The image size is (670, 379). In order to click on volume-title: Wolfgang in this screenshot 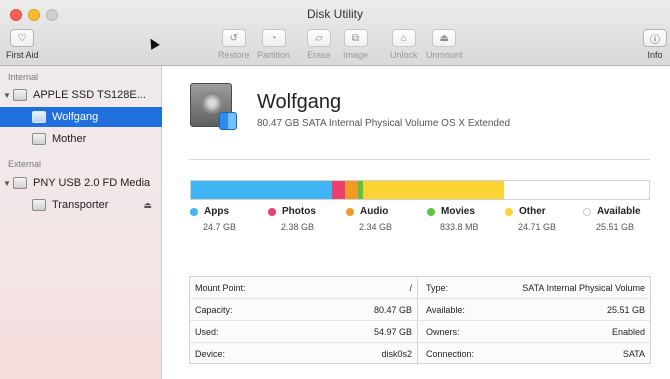, I will do `click(299, 102)`.